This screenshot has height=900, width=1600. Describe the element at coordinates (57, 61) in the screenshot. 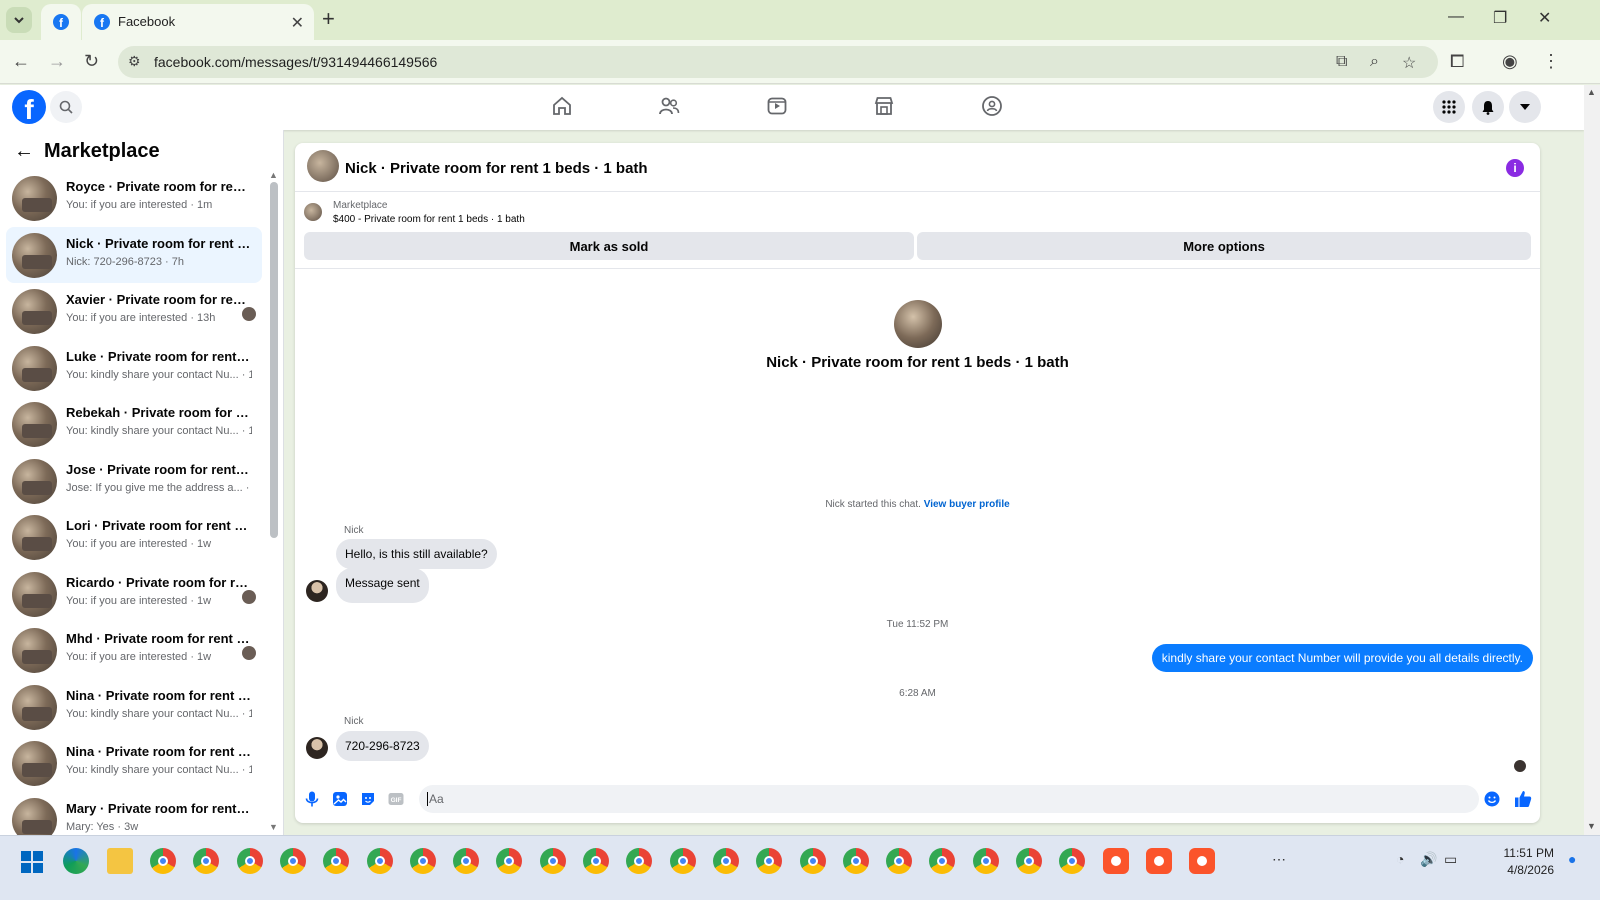

I see `forward-button: →` at that location.